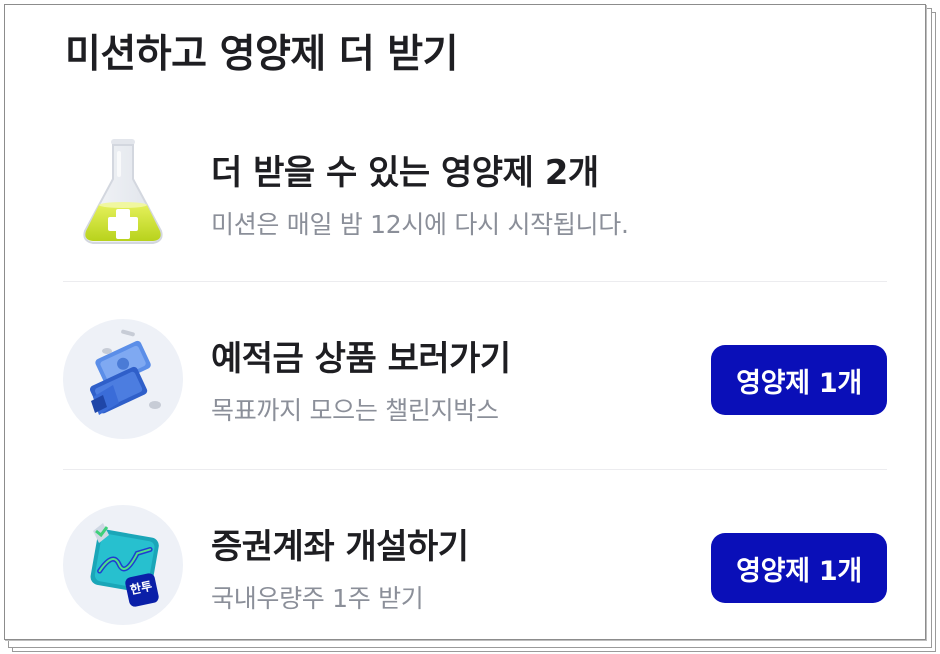 This screenshot has width=940, height=654. What do you see at coordinates (123, 191) in the screenshot?
I see `flask-plus-icon` at bounding box center [123, 191].